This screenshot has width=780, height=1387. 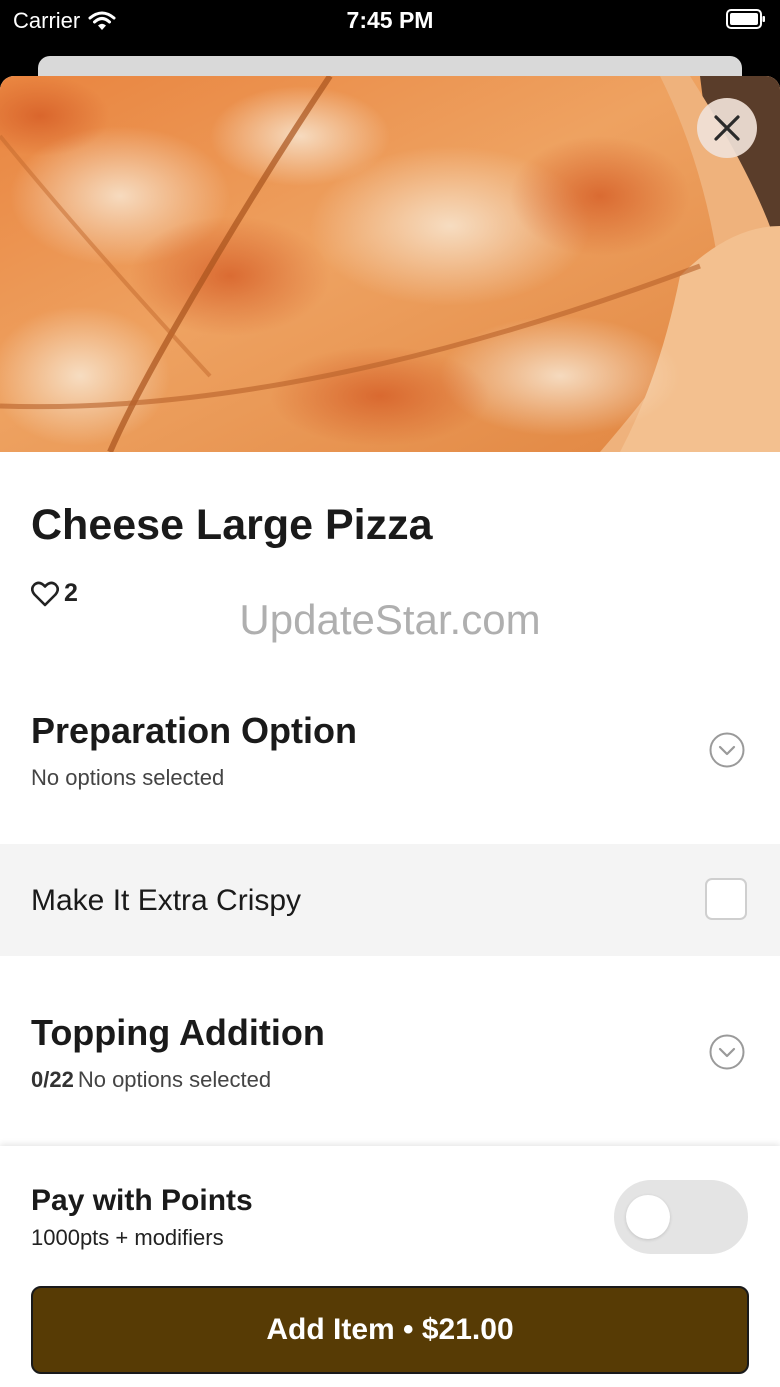 What do you see at coordinates (178, 1032) in the screenshot?
I see `topping-addition-title: Topping Addition` at bounding box center [178, 1032].